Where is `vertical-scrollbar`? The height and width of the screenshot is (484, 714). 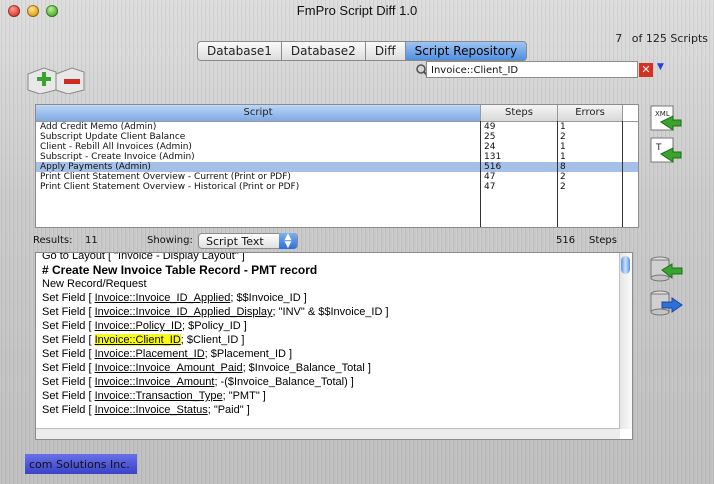
vertical-scrollbar is located at coordinates (625, 341).